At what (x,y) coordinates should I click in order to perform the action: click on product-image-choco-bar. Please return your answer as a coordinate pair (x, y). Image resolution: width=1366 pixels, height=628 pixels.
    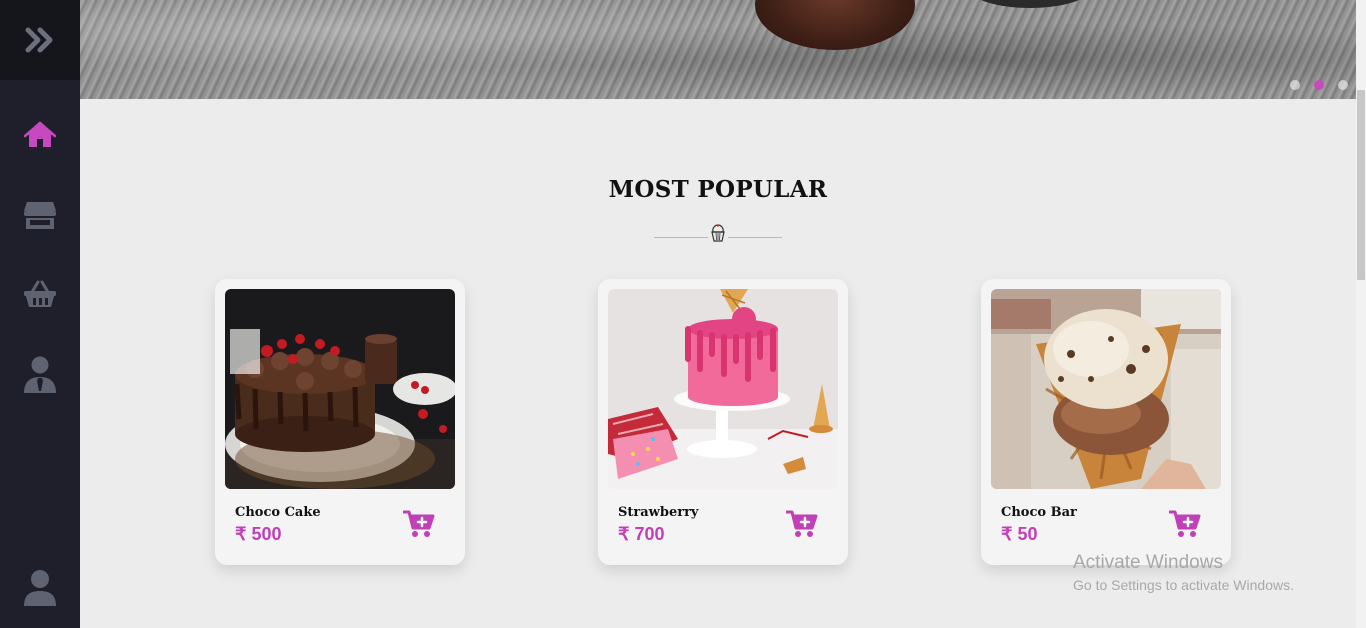
    Looking at the image, I should click on (1106, 389).